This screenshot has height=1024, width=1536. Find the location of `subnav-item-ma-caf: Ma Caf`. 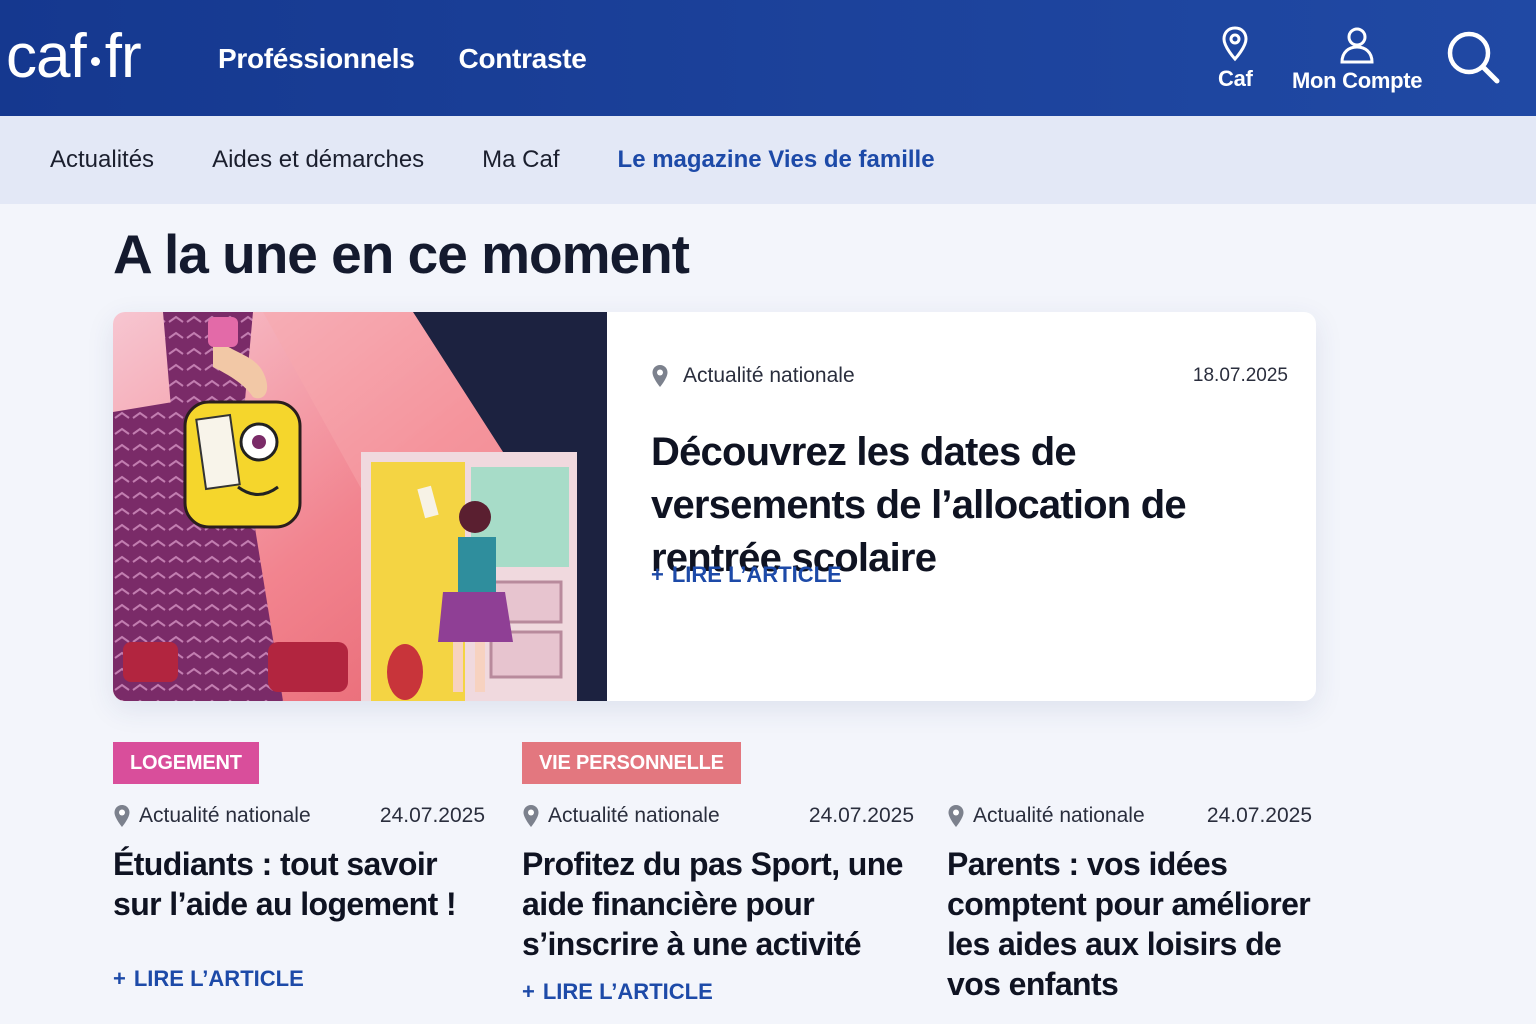

subnav-item-ma-caf: Ma Caf is located at coordinates (520, 160).